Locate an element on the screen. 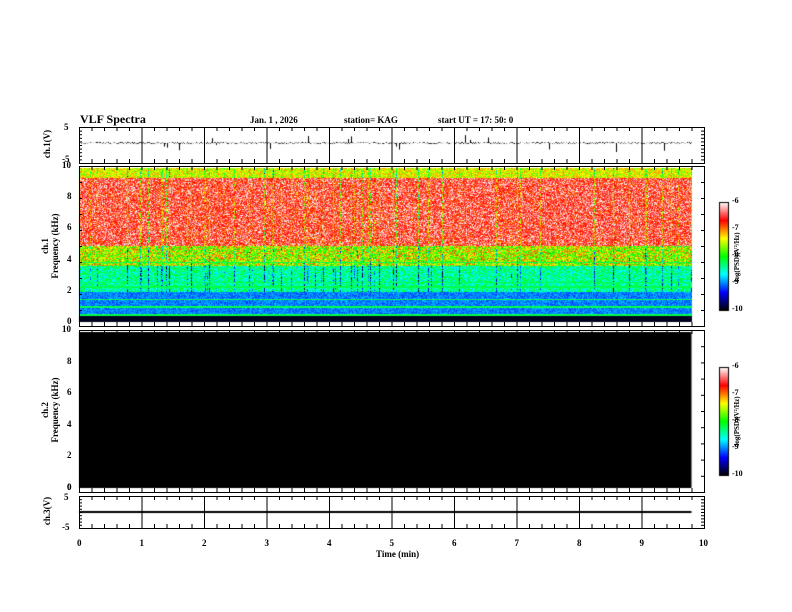  ch2-spec-ylabel: ch.2 Frequency (kHz) is located at coordinates (50, 410).